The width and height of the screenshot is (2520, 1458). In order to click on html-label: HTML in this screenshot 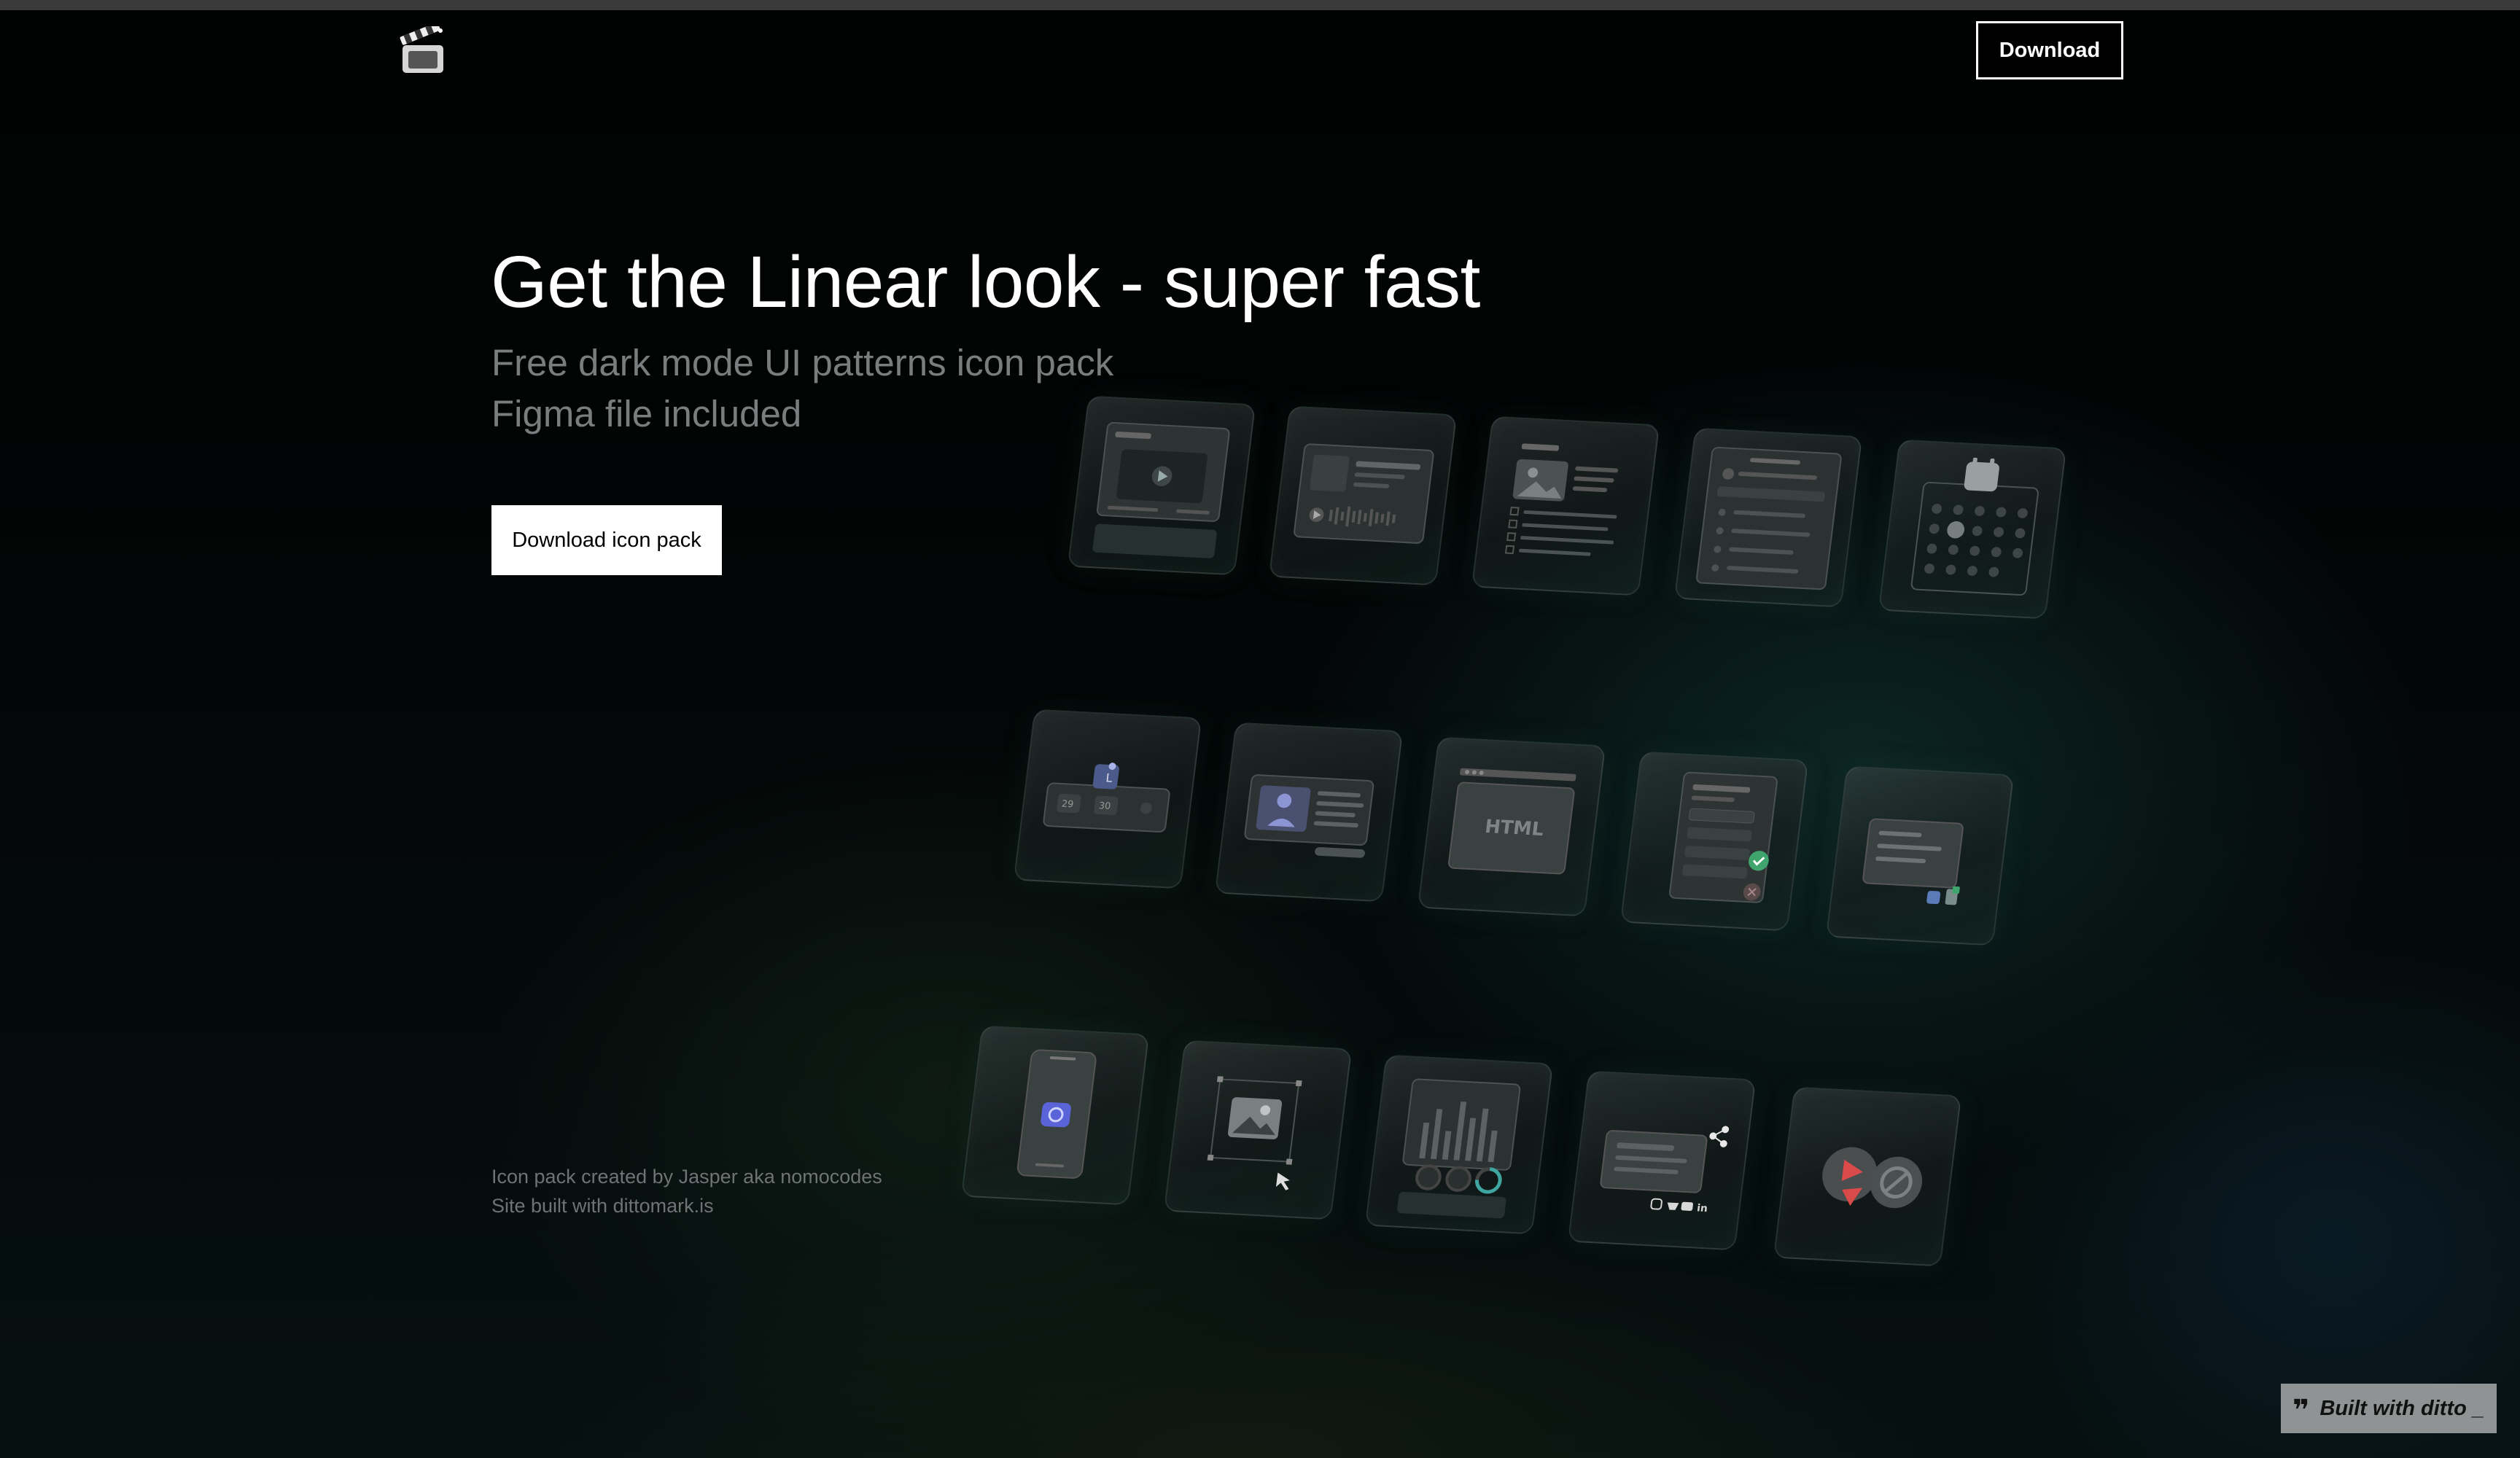, I will do `click(1514, 829)`.